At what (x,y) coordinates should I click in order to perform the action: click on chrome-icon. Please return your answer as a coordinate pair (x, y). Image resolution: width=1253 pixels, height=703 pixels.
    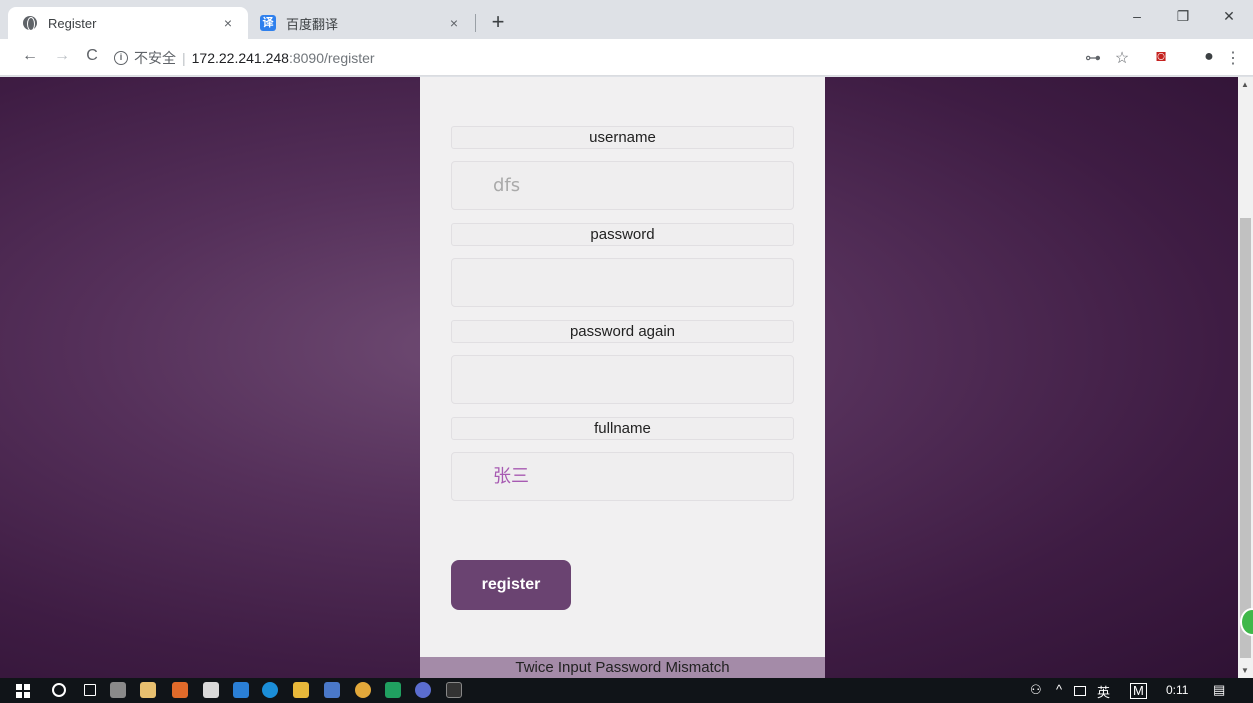
    Looking at the image, I should click on (363, 690).